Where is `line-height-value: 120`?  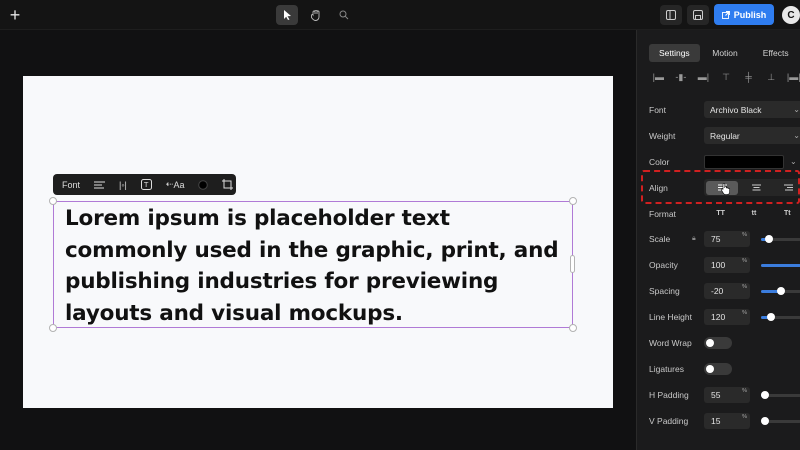 line-height-value: 120 is located at coordinates (718, 317).